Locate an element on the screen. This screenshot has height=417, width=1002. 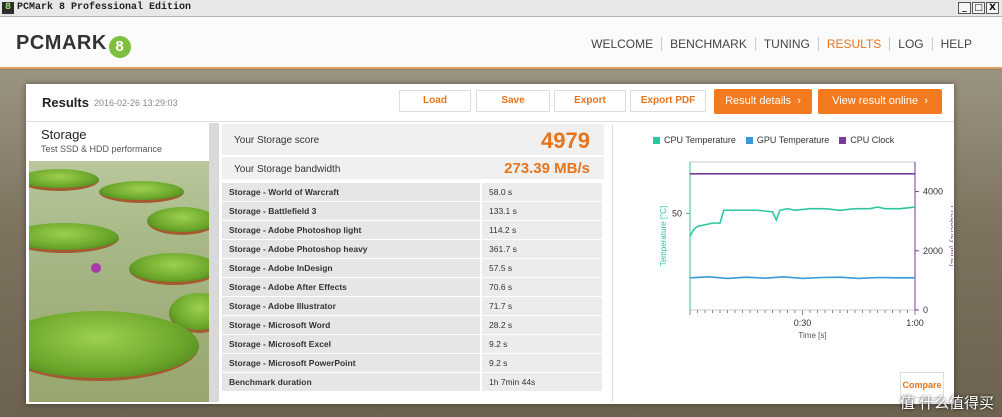
table-row: Storage - Microsoft Excel 9.2 s is located at coordinates (413, 344).